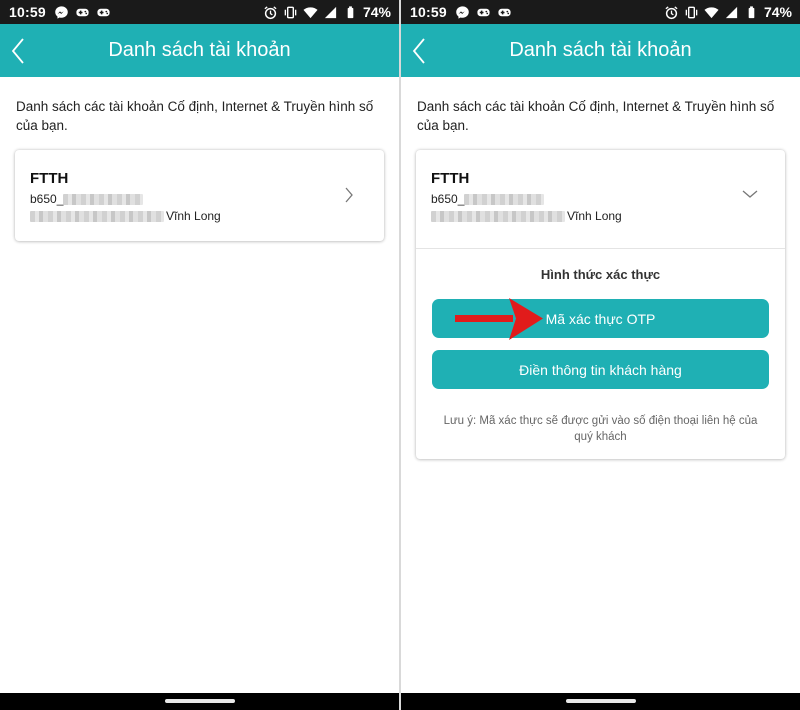 The width and height of the screenshot is (800, 710). Describe the element at coordinates (349, 195) in the screenshot. I see `chevron-right-icon` at that location.